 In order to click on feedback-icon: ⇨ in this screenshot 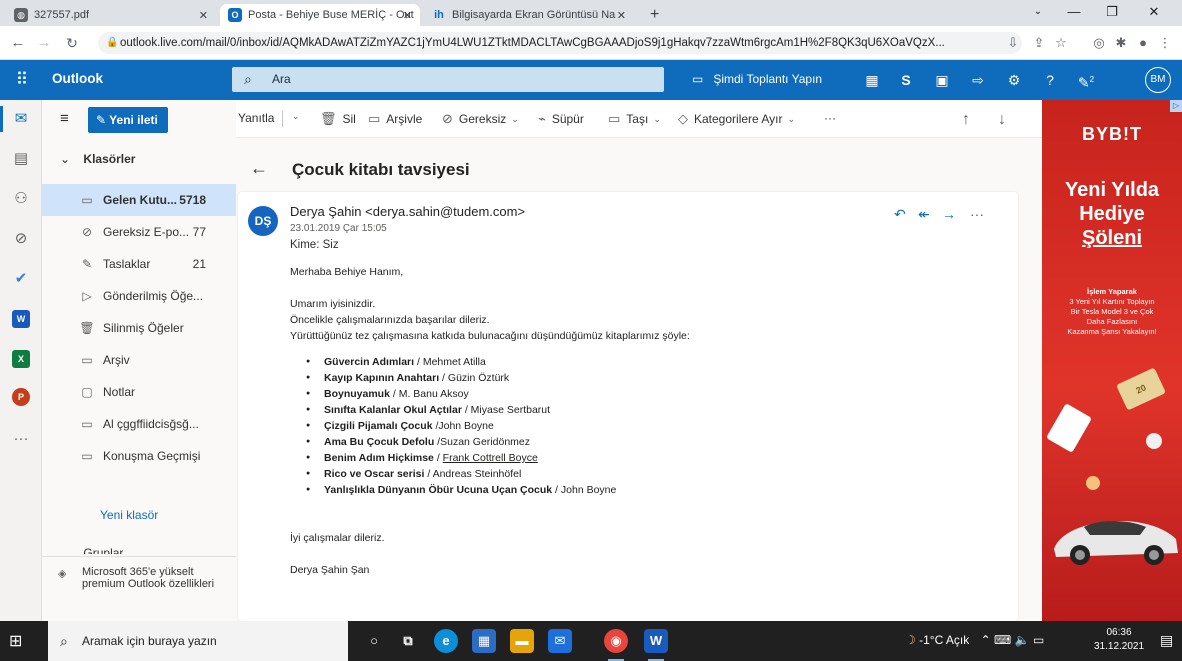, I will do `click(978, 80)`.